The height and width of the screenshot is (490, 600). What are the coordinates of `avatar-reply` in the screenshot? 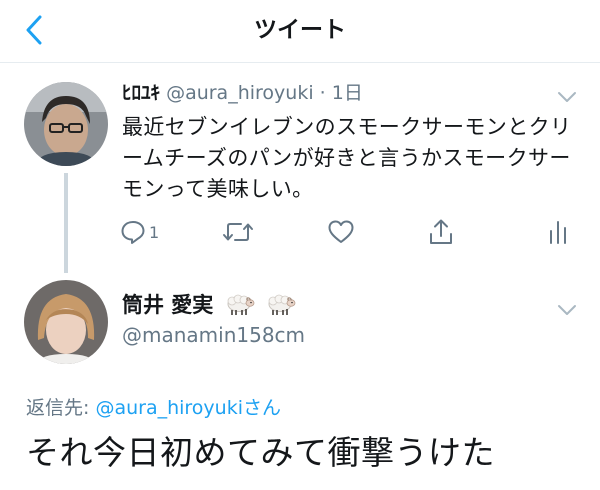 It's located at (66, 322).